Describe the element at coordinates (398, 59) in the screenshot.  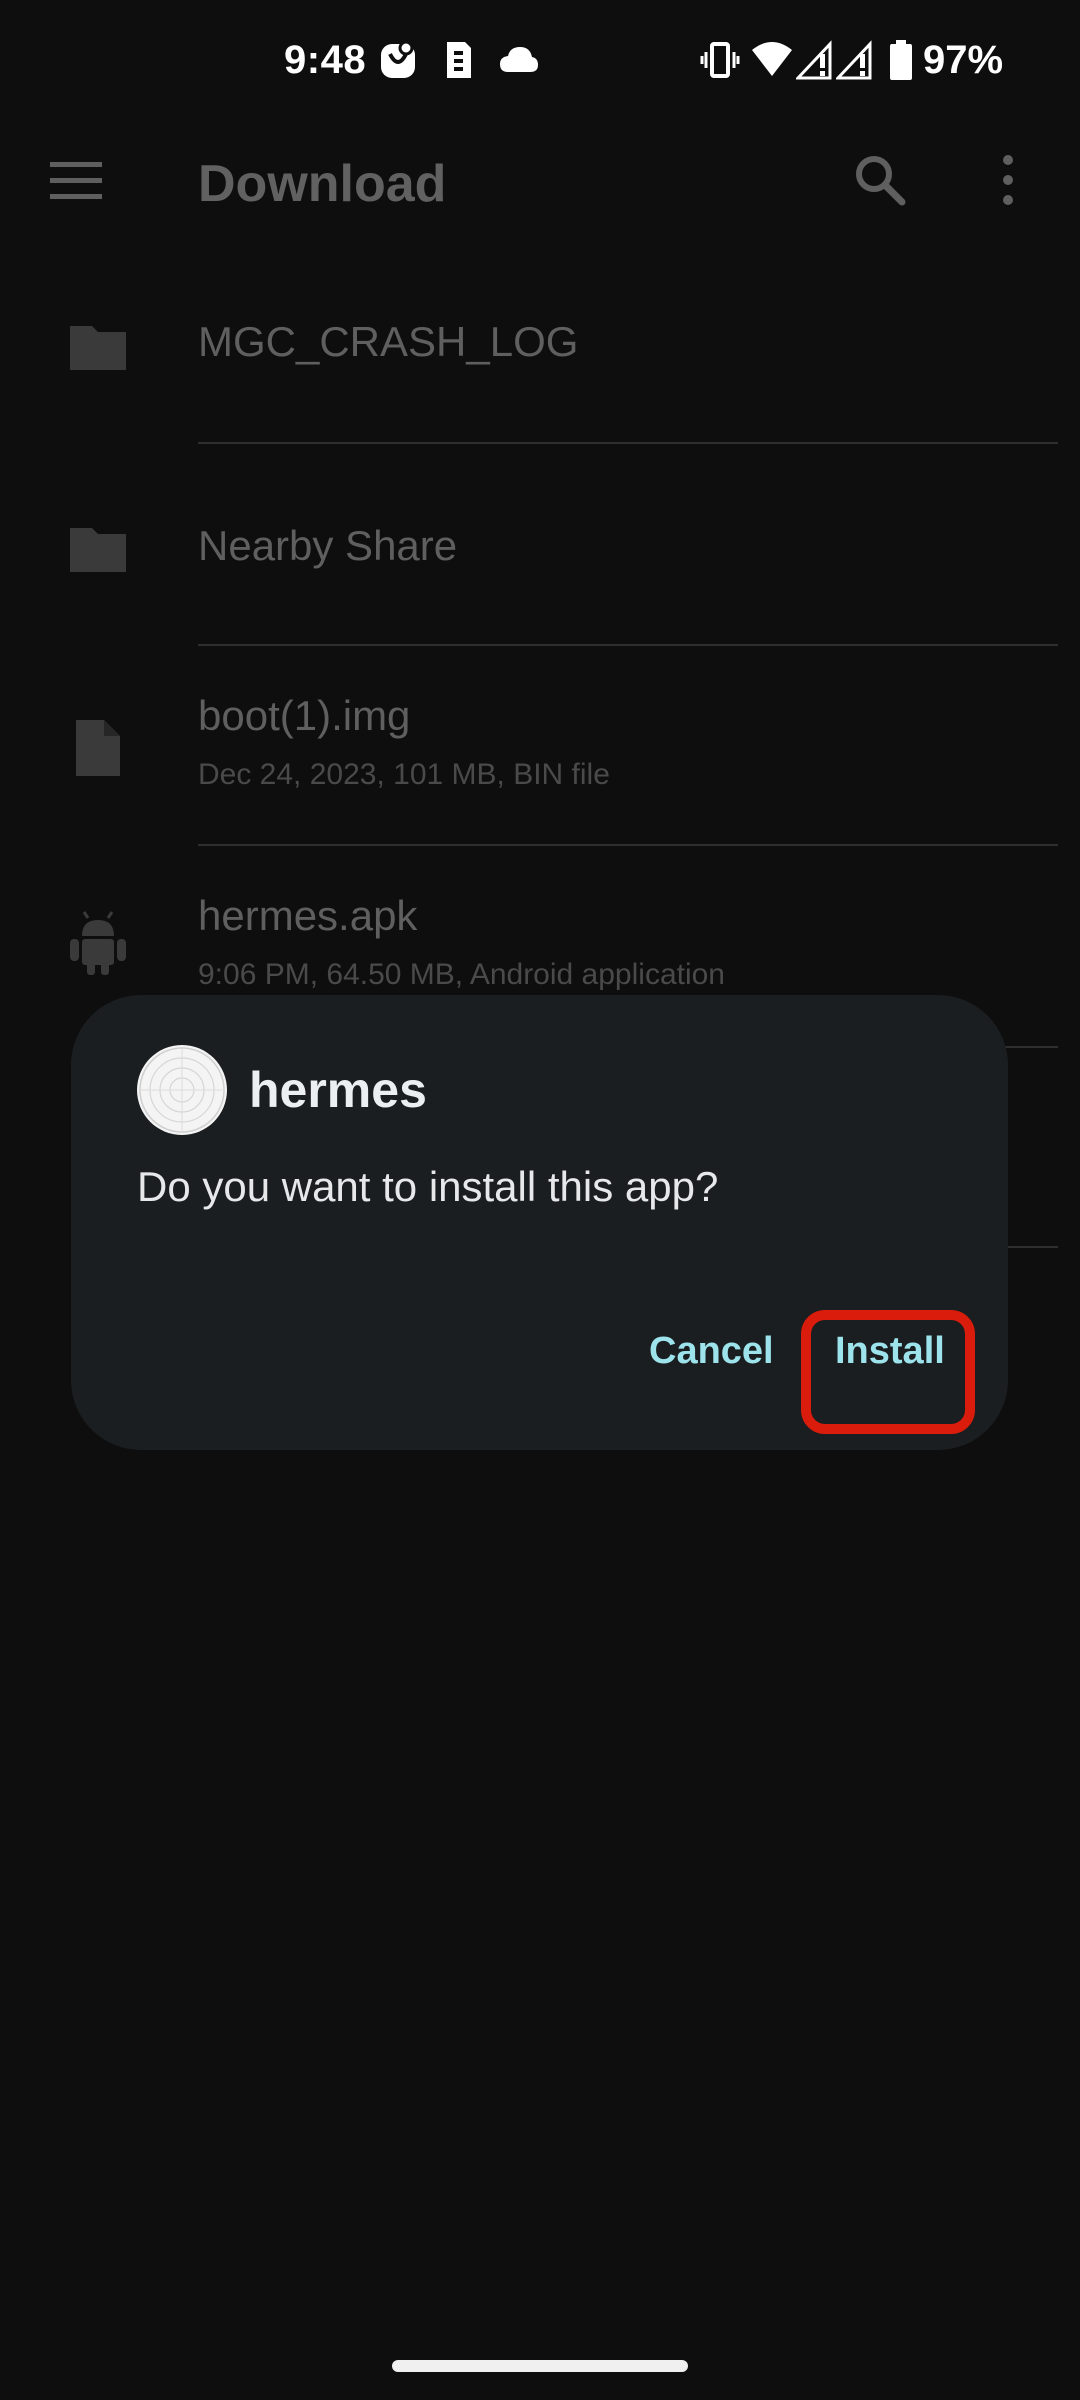
I see `notification-badge-icon` at that location.